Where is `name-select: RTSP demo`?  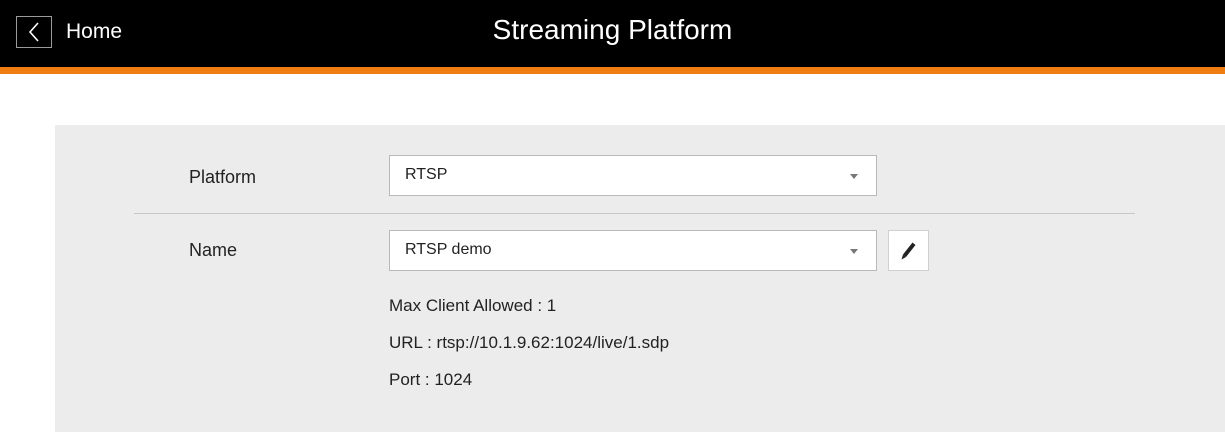 name-select: RTSP demo is located at coordinates (633, 250).